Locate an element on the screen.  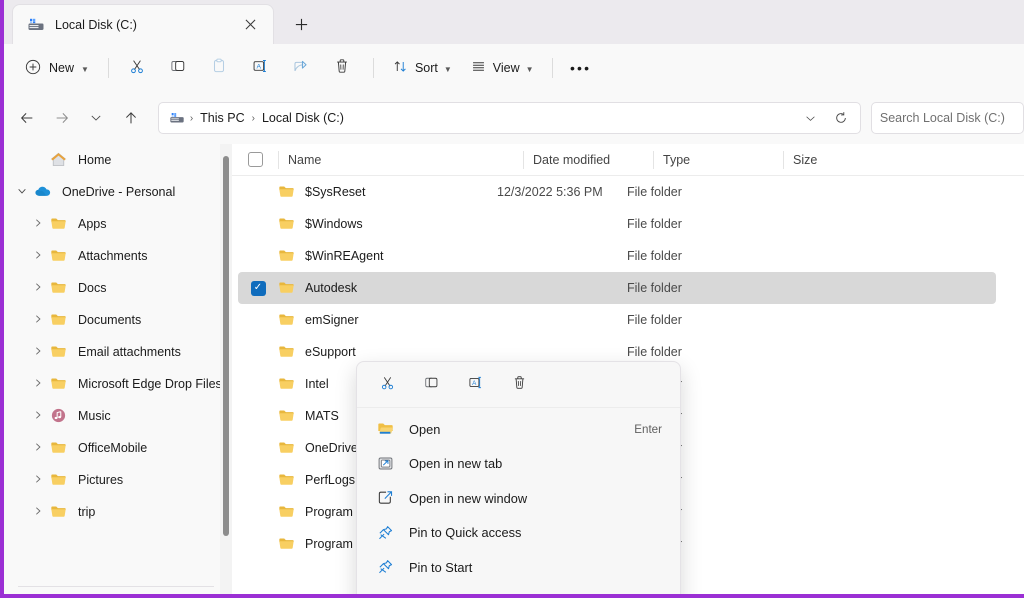
context-menu-item-label: Pin to Start is located at coordinates (441, 567).